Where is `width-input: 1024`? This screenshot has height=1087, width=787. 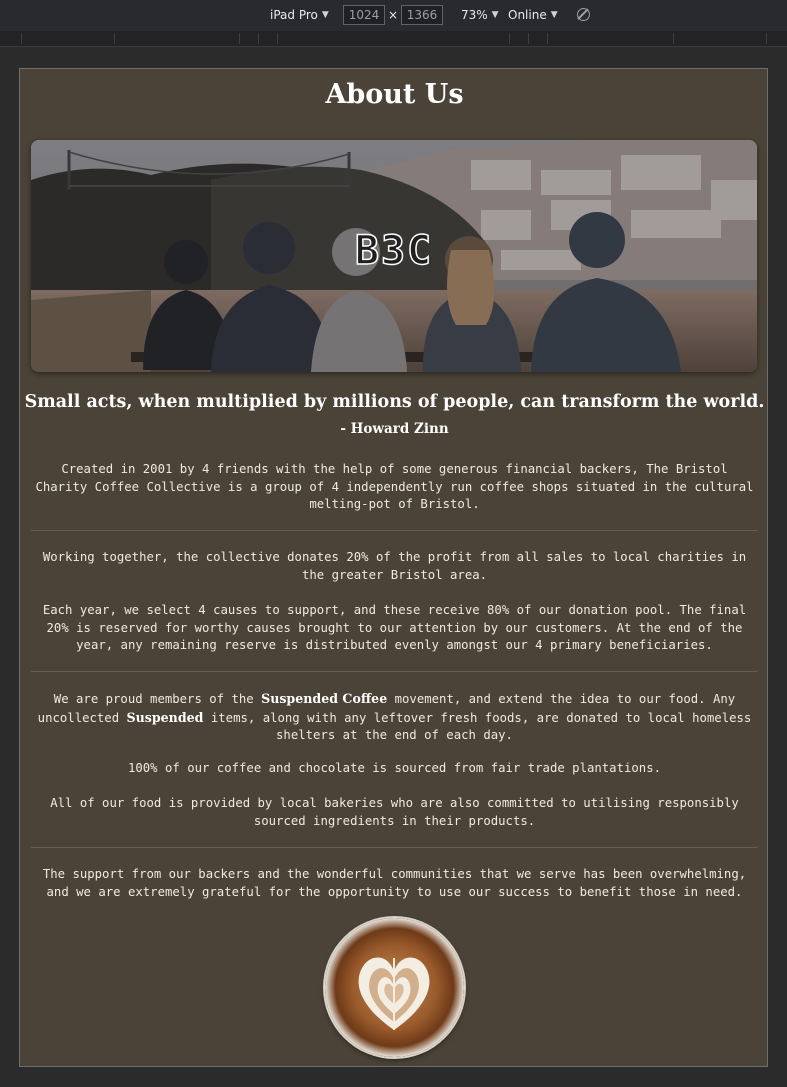
width-input: 1024 is located at coordinates (364, 15).